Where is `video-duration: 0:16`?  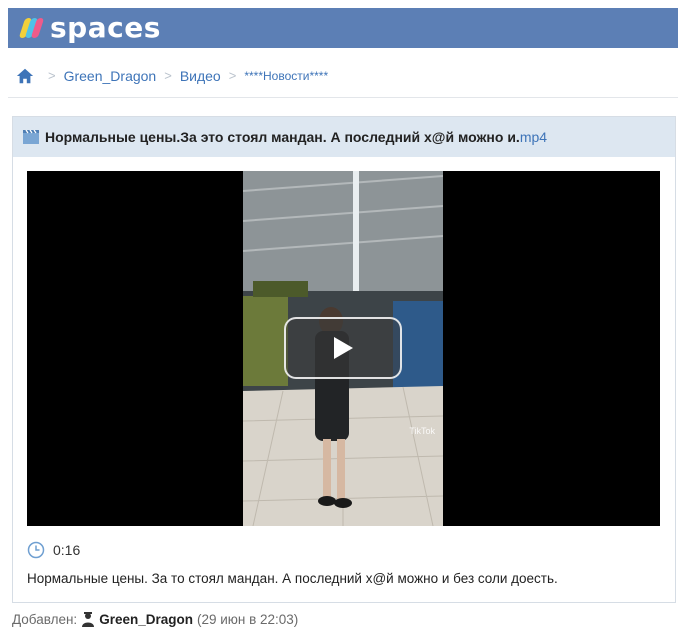 video-duration: 0:16 is located at coordinates (53, 550).